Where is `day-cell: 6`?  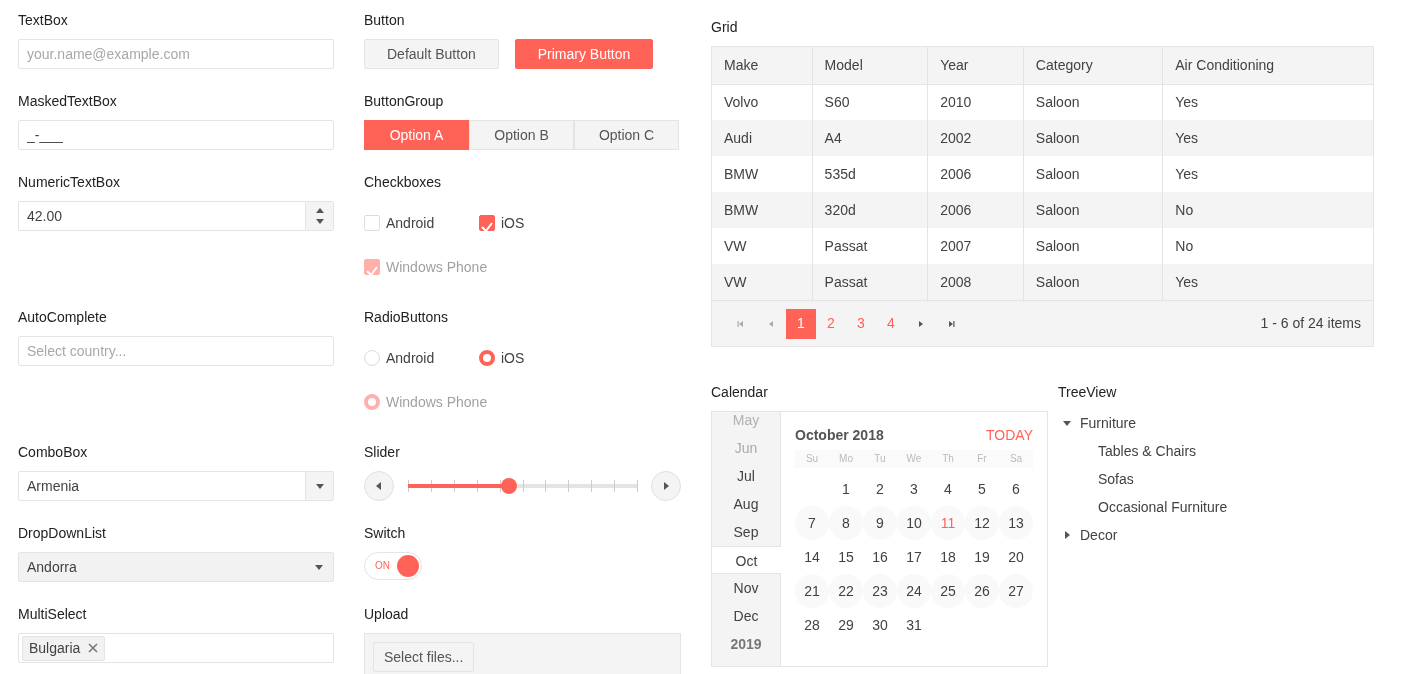
day-cell: 6 is located at coordinates (1016, 489).